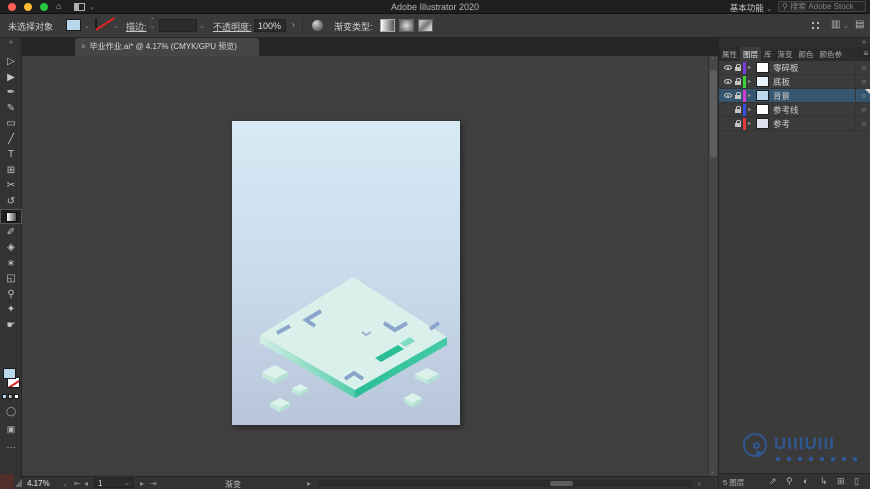  What do you see at coordinates (712, 60) in the screenshot?
I see `scroll-up-icon: ⌃` at bounding box center [712, 60].